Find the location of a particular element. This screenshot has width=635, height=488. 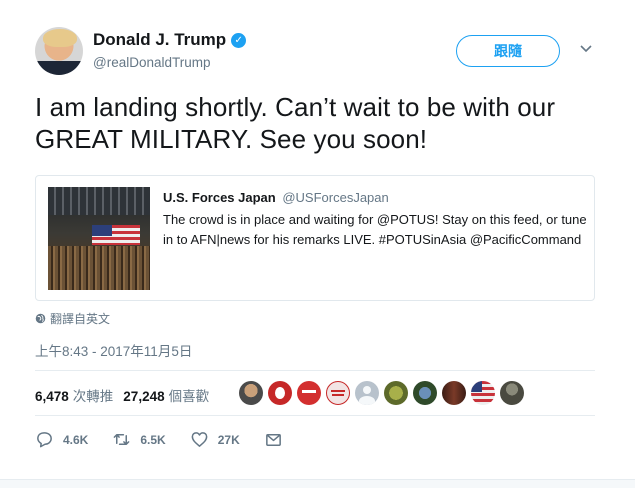

like-button: 27K is located at coordinates (215, 439).